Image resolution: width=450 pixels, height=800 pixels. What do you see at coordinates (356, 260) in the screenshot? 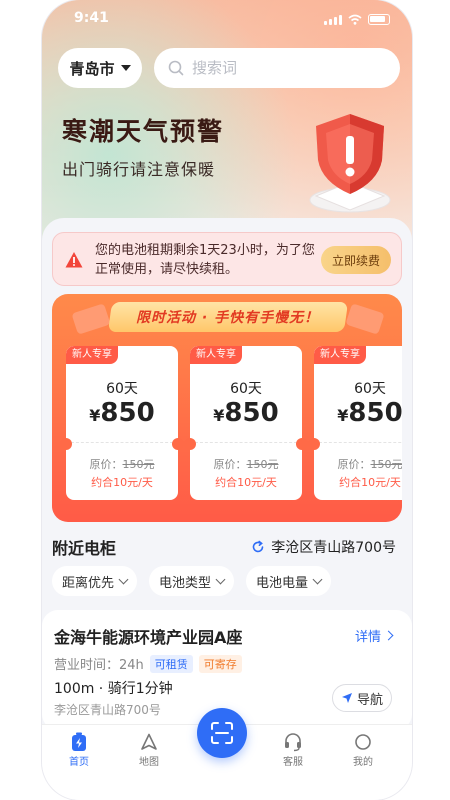
I see `renew-button: 立即续费` at bounding box center [356, 260].